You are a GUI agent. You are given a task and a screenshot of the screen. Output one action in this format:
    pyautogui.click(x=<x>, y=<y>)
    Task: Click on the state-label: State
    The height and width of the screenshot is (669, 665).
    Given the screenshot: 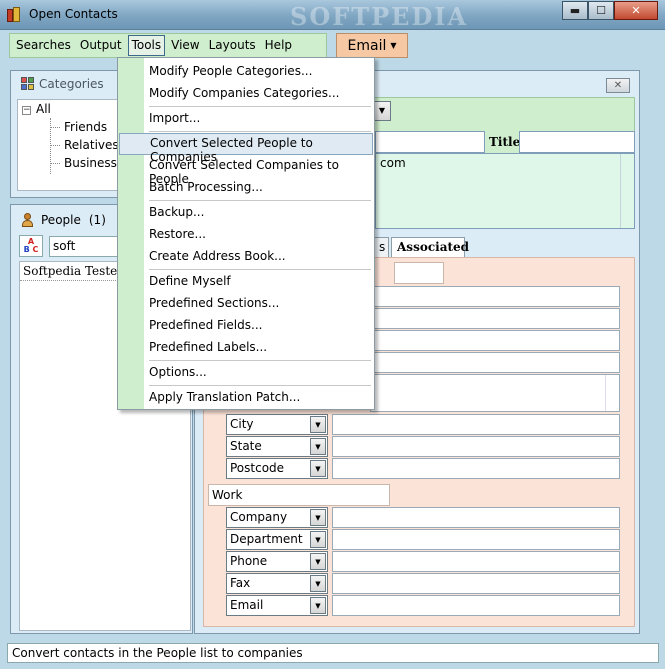 What is the action you would take?
    pyautogui.click(x=246, y=446)
    